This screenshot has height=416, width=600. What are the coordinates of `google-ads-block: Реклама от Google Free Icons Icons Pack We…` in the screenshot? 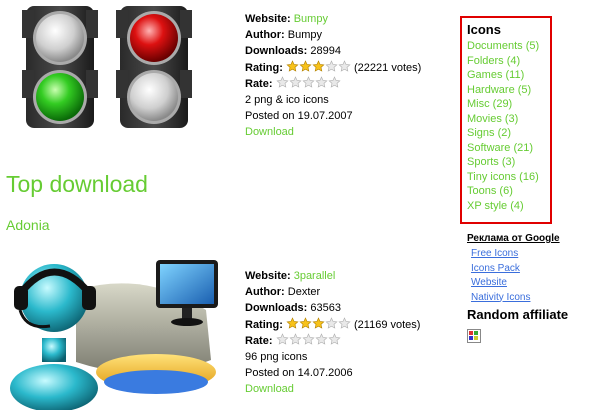 It's located at (513, 269).